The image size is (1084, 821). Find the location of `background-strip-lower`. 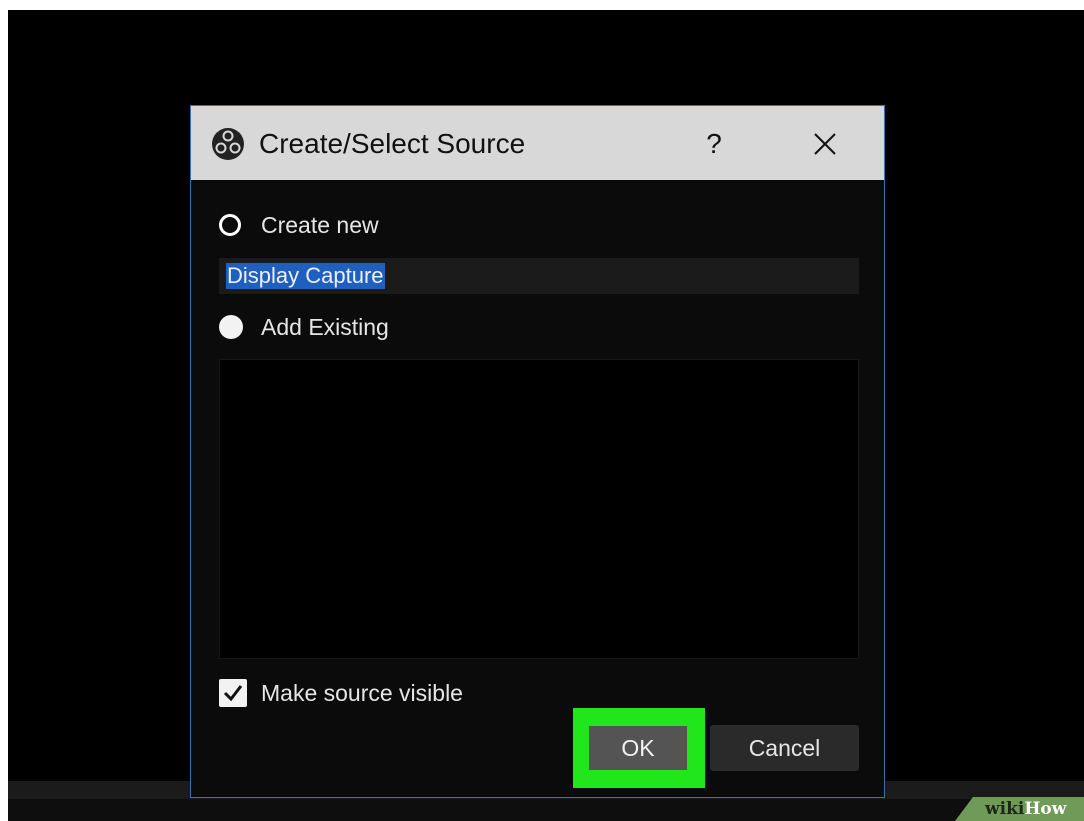

background-strip-lower is located at coordinates (546, 810).